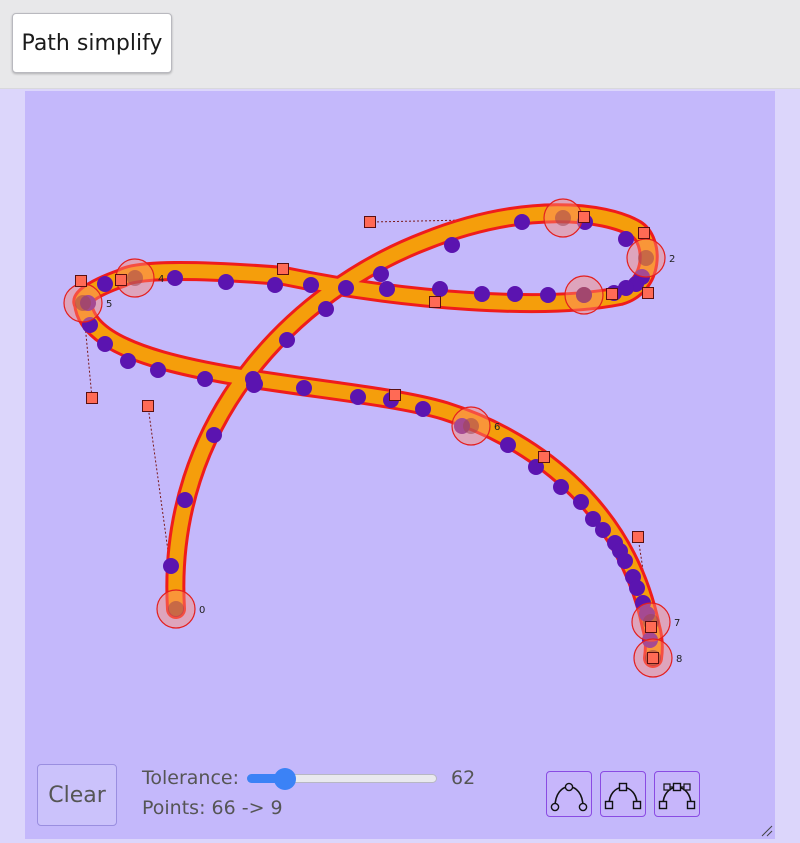 This screenshot has height=843, width=800. What do you see at coordinates (677, 623) in the screenshot?
I see `anchor-label: 7` at bounding box center [677, 623].